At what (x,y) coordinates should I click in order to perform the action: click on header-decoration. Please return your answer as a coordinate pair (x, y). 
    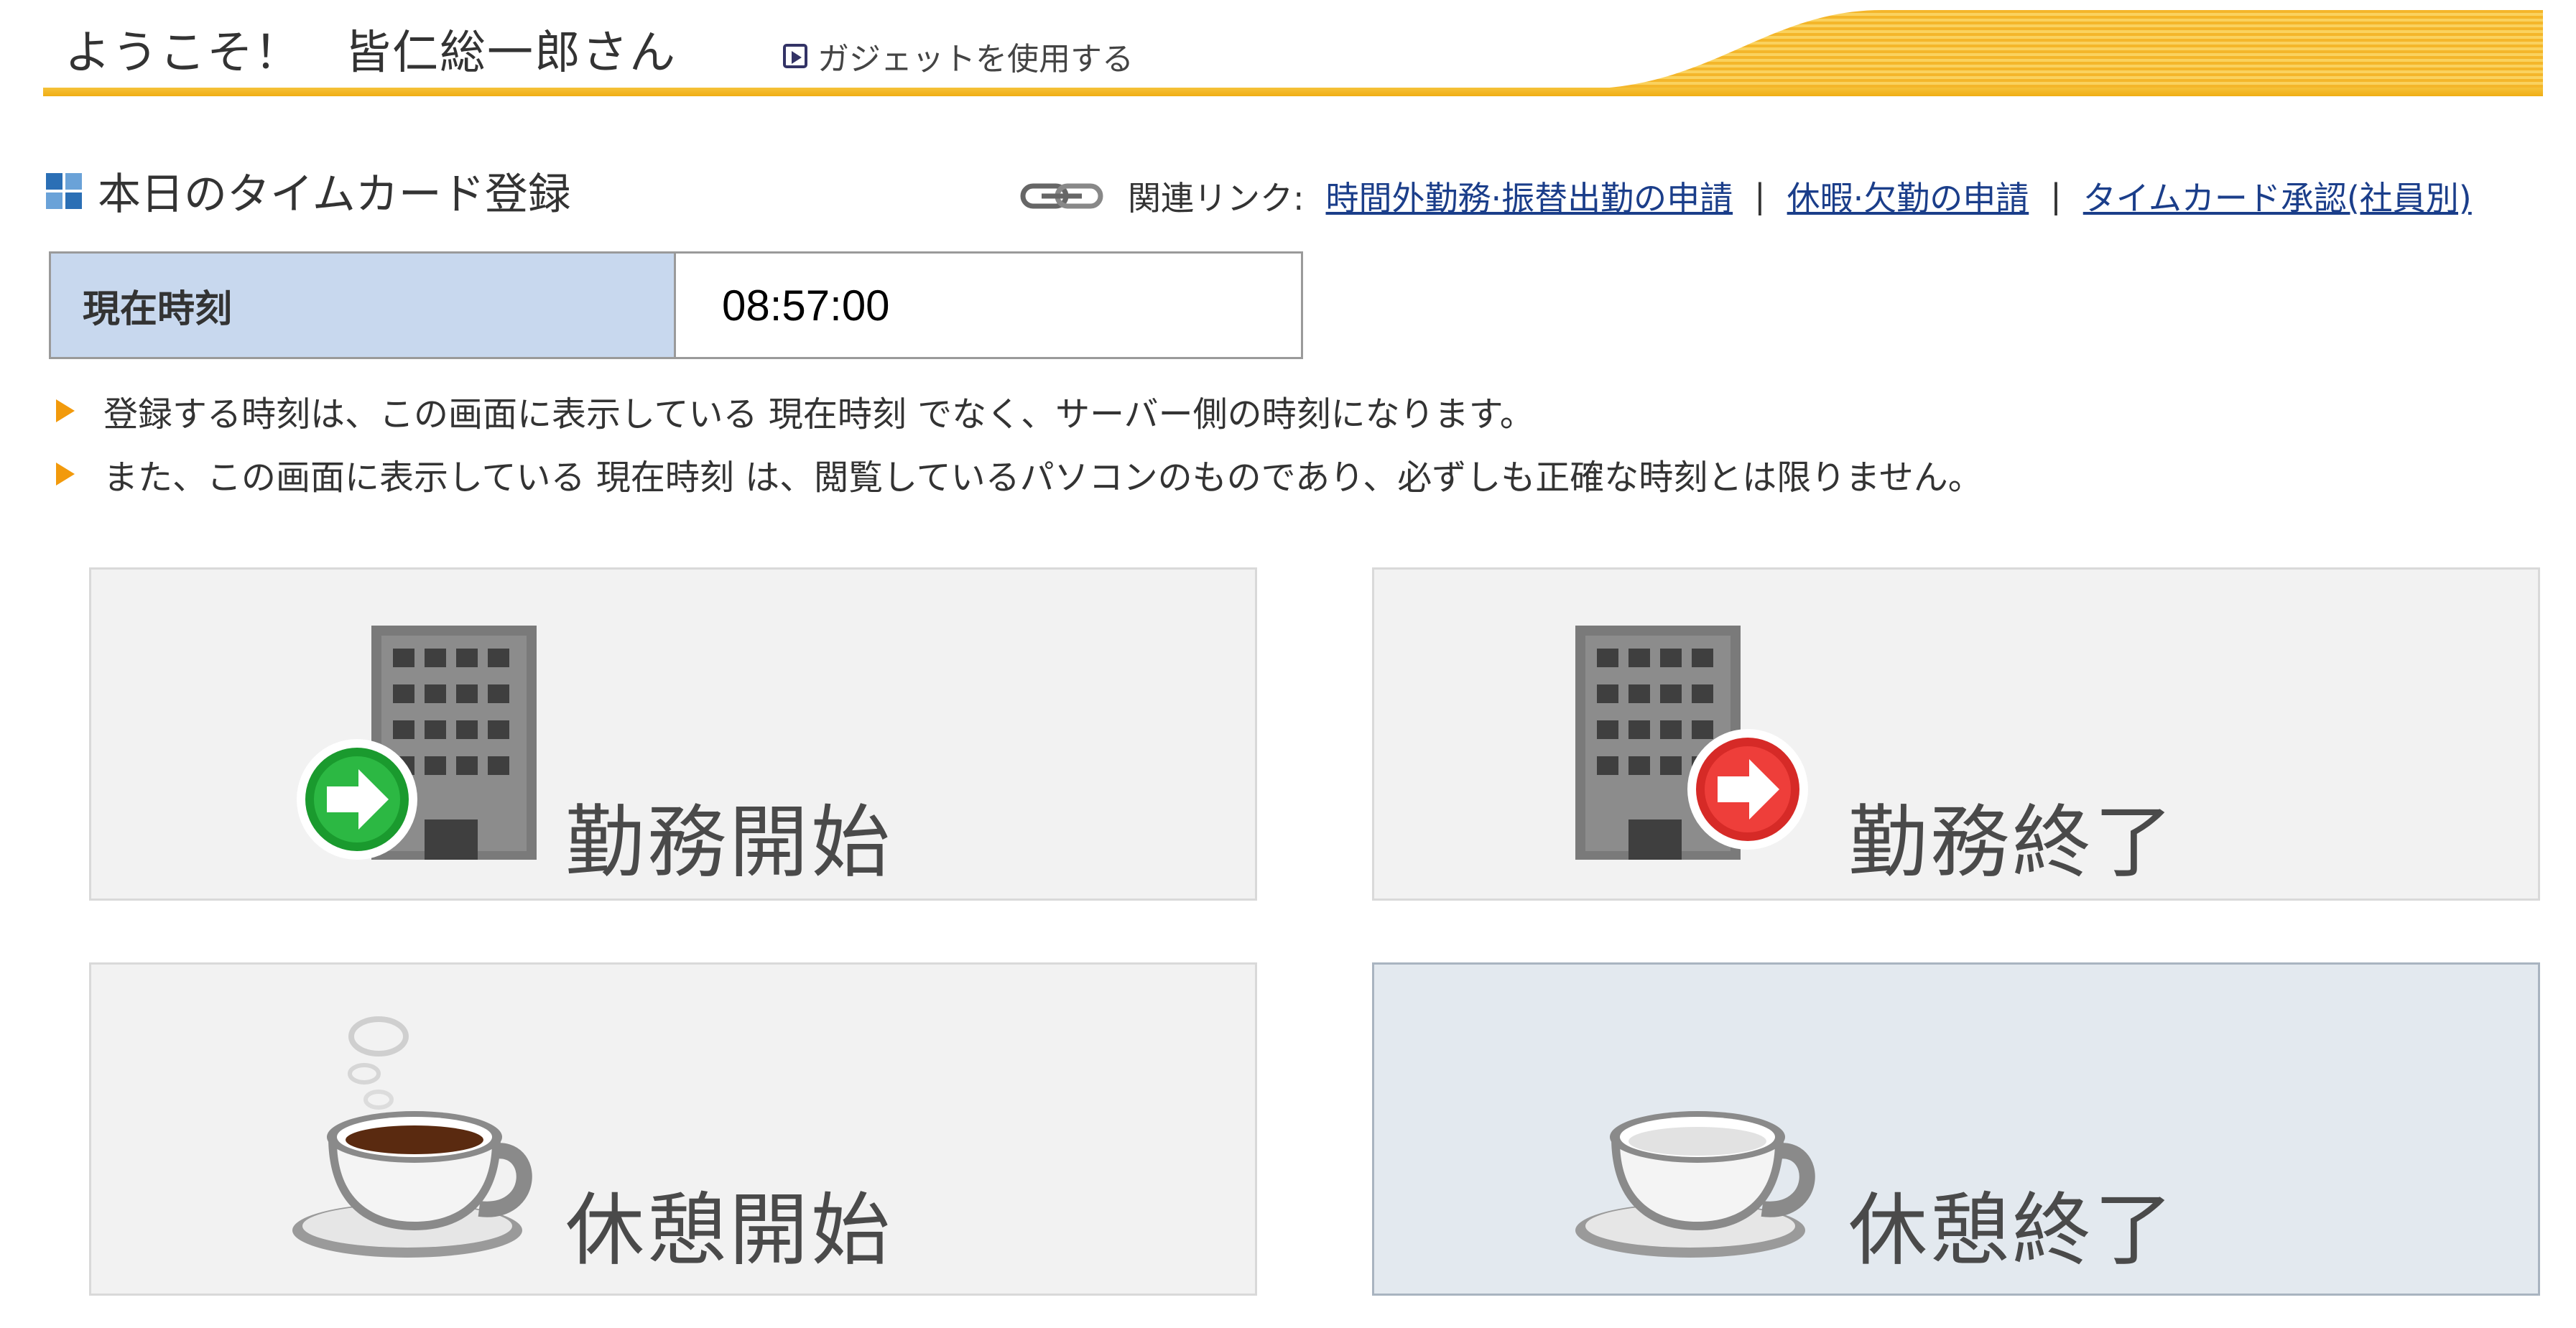
    Looking at the image, I should click on (2061, 49).